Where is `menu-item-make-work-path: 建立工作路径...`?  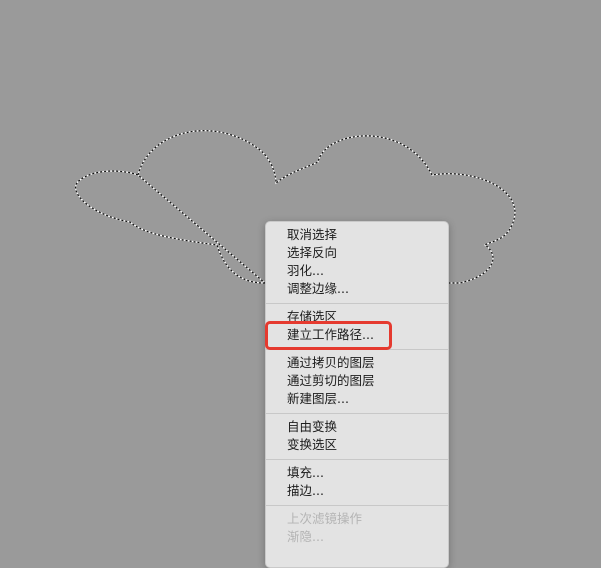
menu-item-make-work-path: 建立工作路径... is located at coordinates (357, 335).